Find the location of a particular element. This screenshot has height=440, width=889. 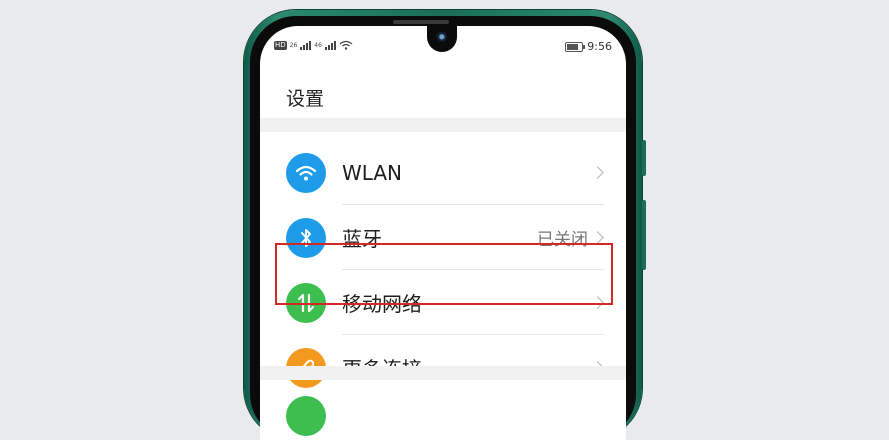

status-left: HD 26 46 is located at coordinates (313, 45).